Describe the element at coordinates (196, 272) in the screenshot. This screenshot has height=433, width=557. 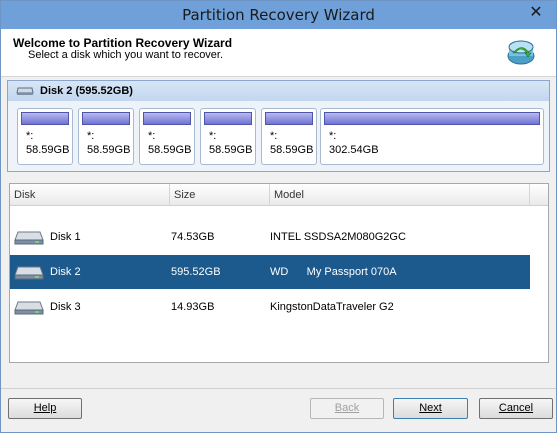
I see `disk-size: 595.52GB` at that location.